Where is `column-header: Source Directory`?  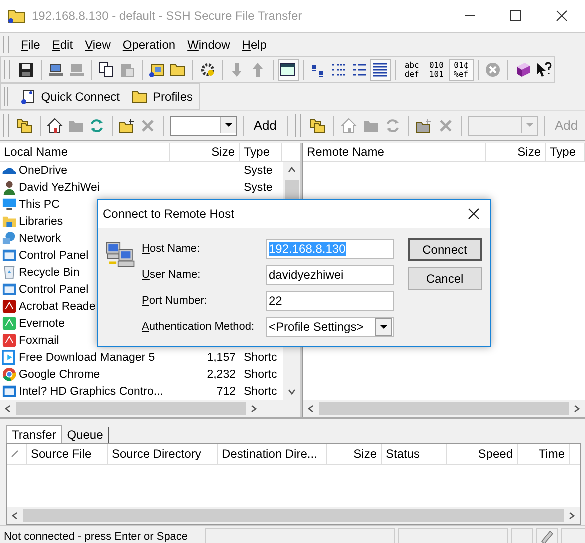
column-header: Source Directory is located at coordinates (163, 454).